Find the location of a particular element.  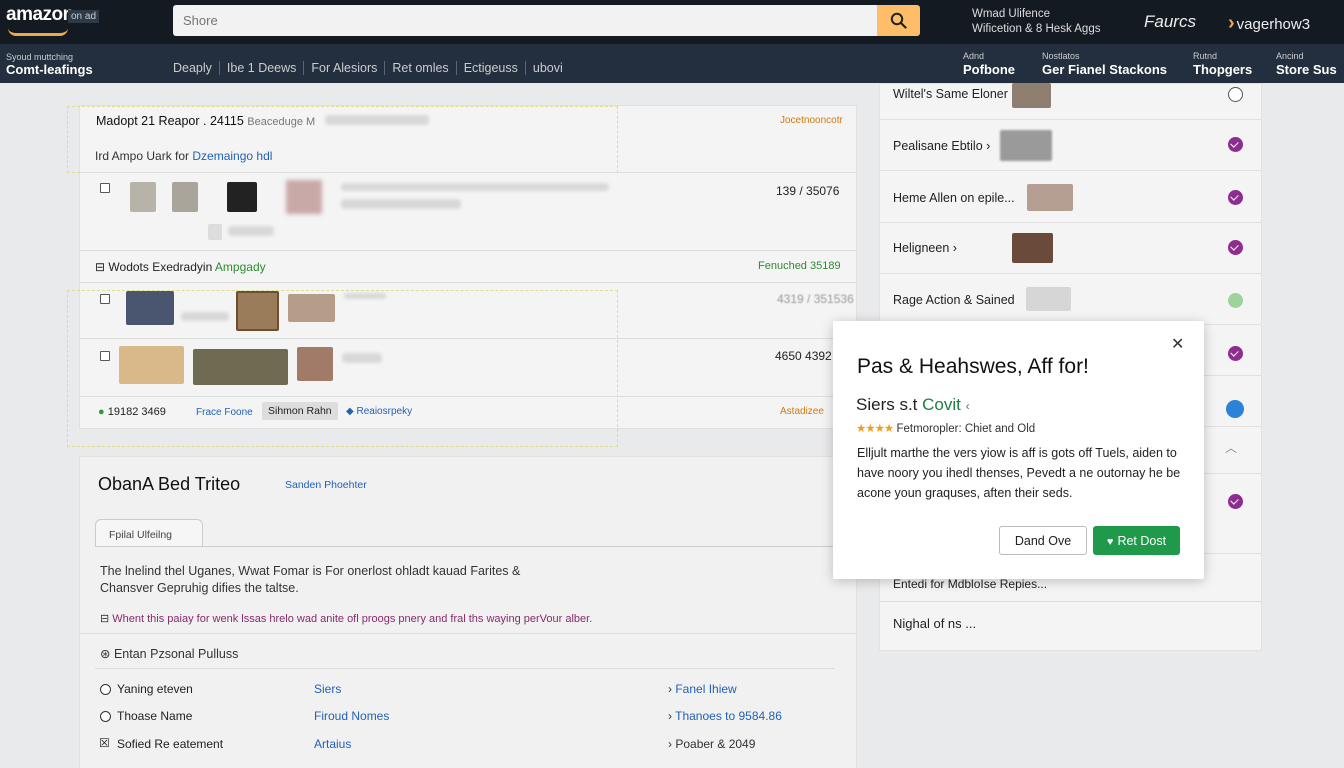

nav-link-6: ubovi is located at coordinates (548, 68).